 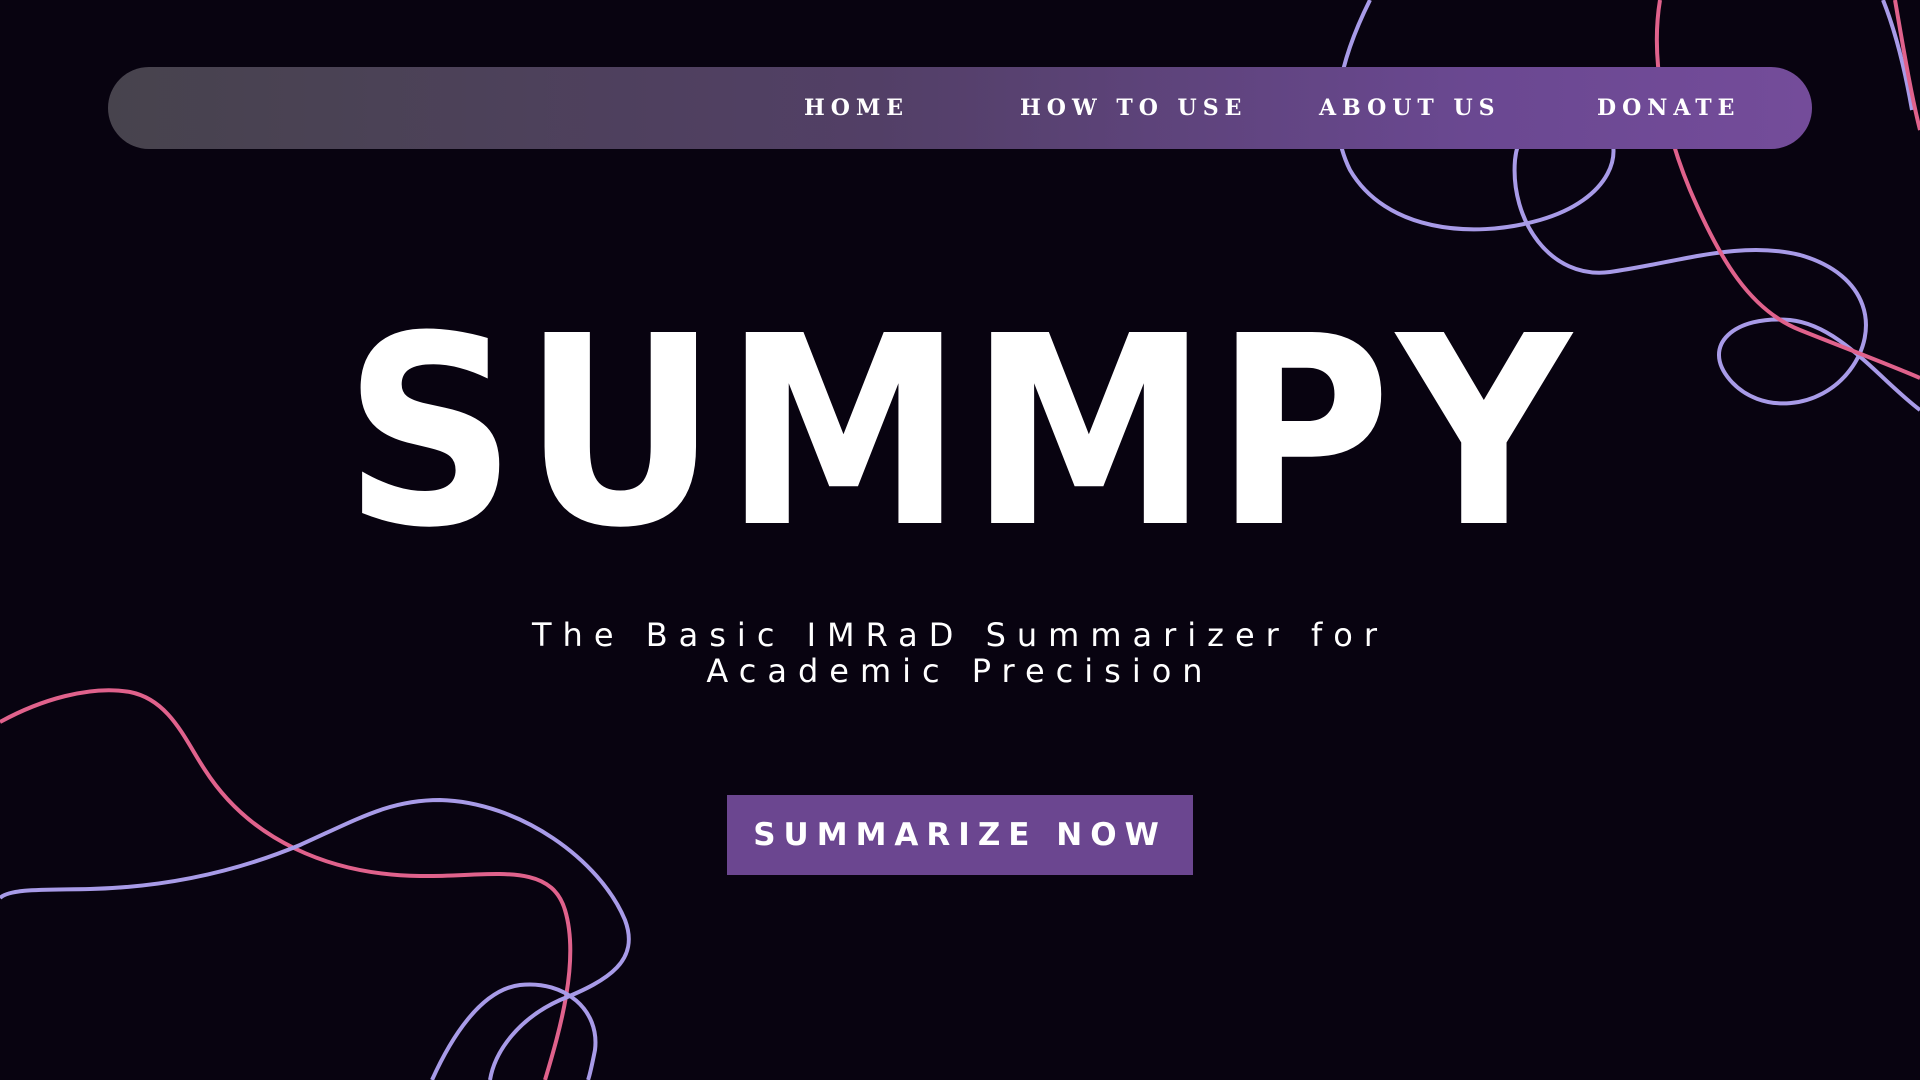 I want to click on nav-link-donate: DONATE, so click(x=1668, y=108).